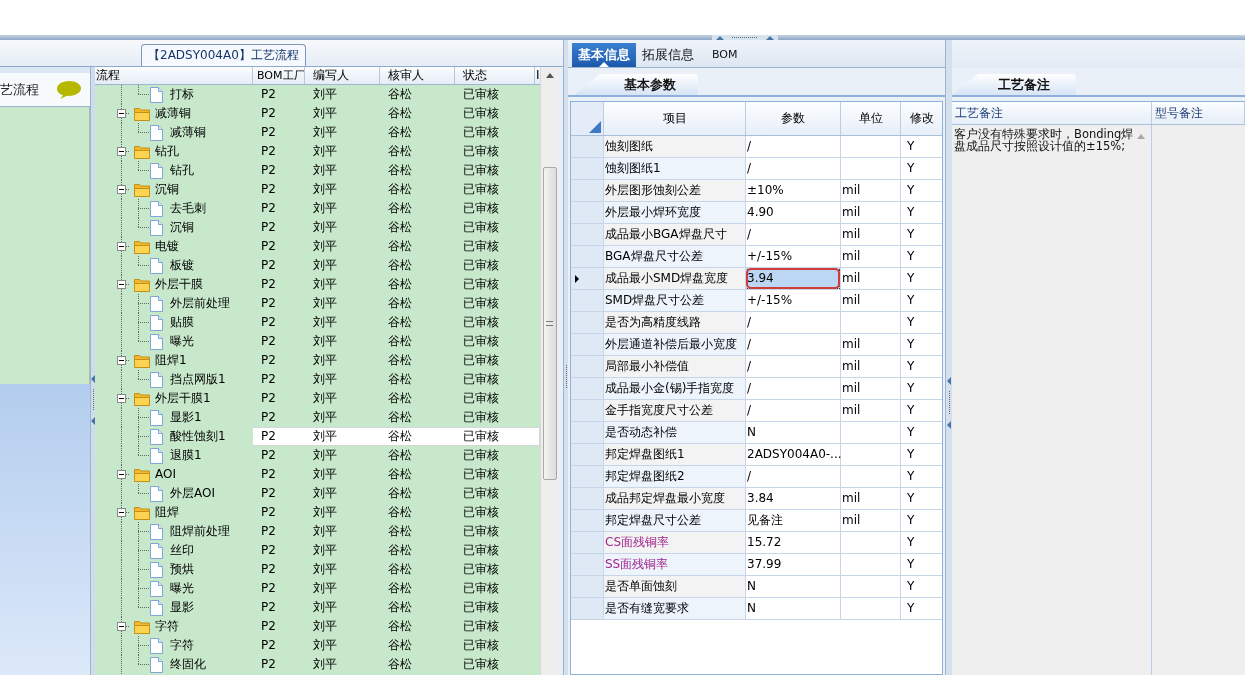  What do you see at coordinates (793, 565) in the screenshot?
I see `param-value: 37.99` at bounding box center [793, 565].